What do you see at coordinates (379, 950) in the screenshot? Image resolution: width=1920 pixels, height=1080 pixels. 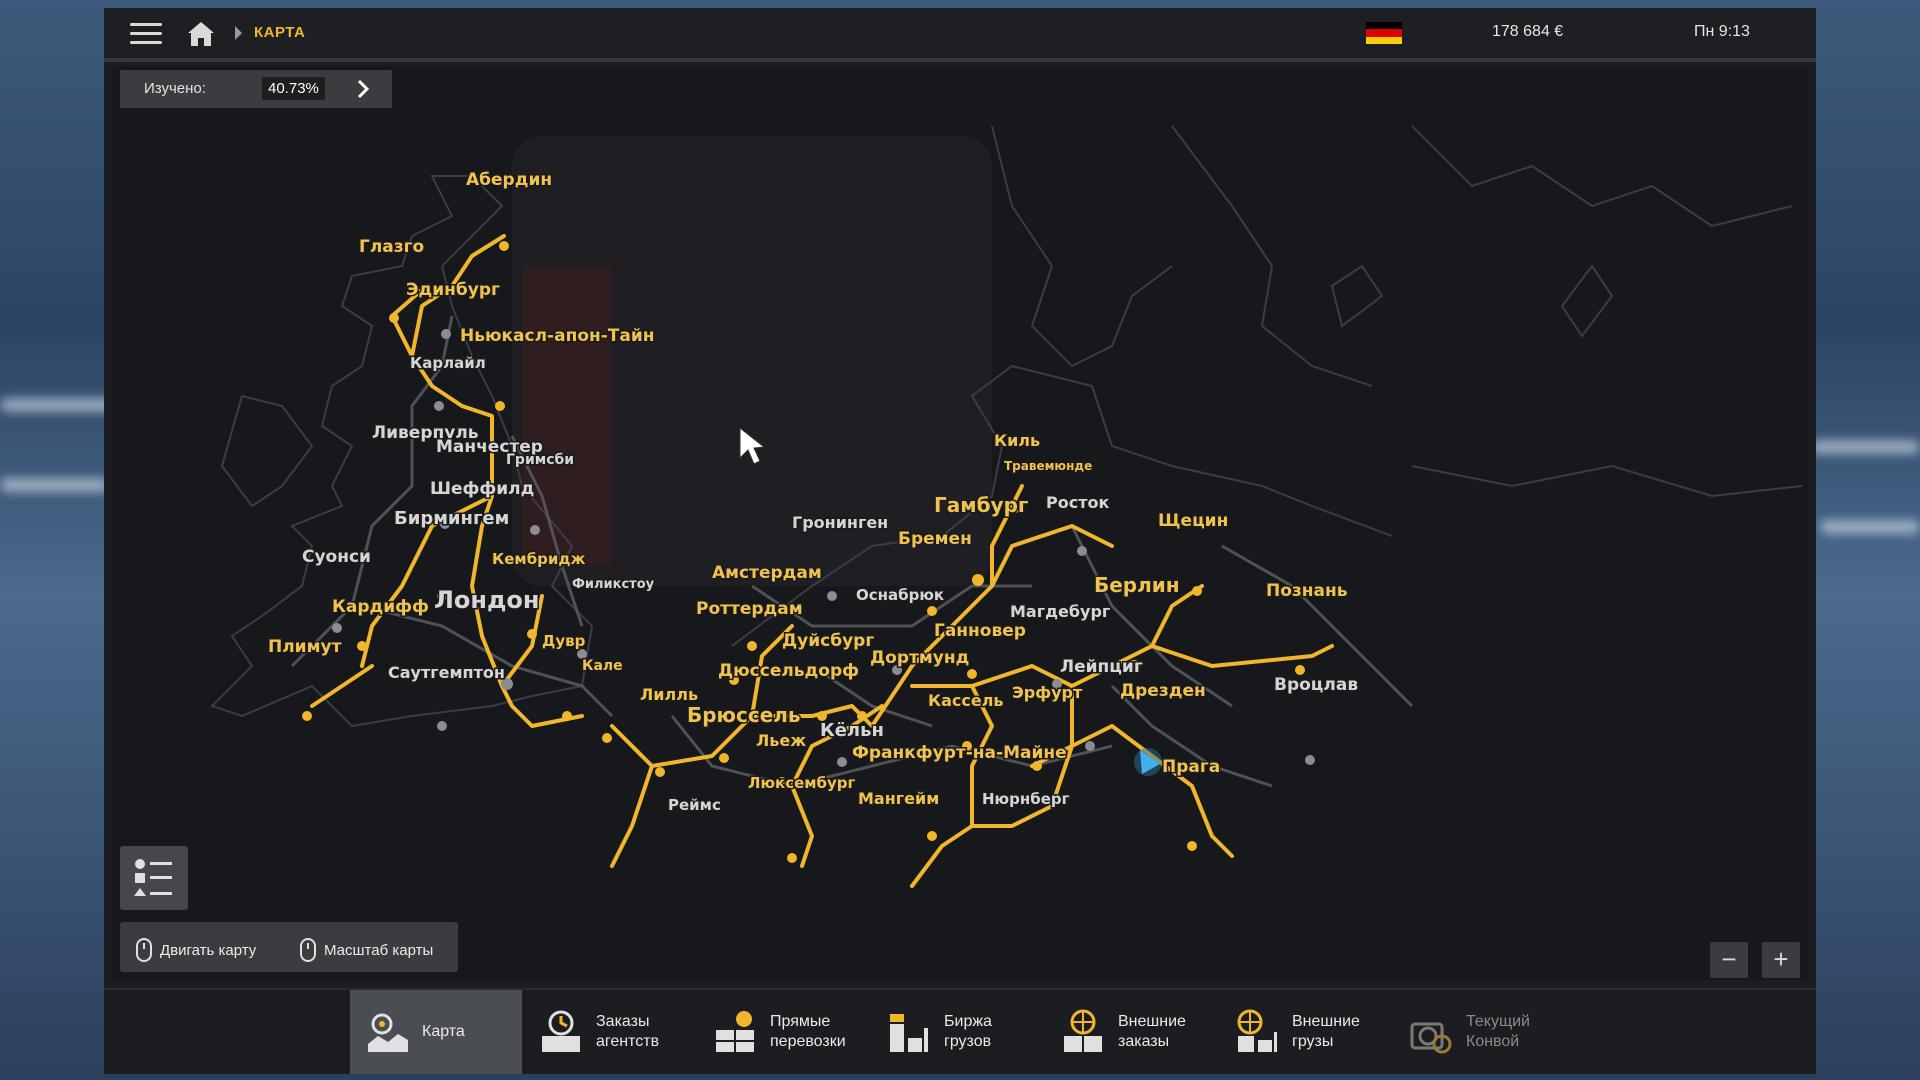 I see `hint-zoom-label: Масштаб карты` at bounding box center [379, 950].